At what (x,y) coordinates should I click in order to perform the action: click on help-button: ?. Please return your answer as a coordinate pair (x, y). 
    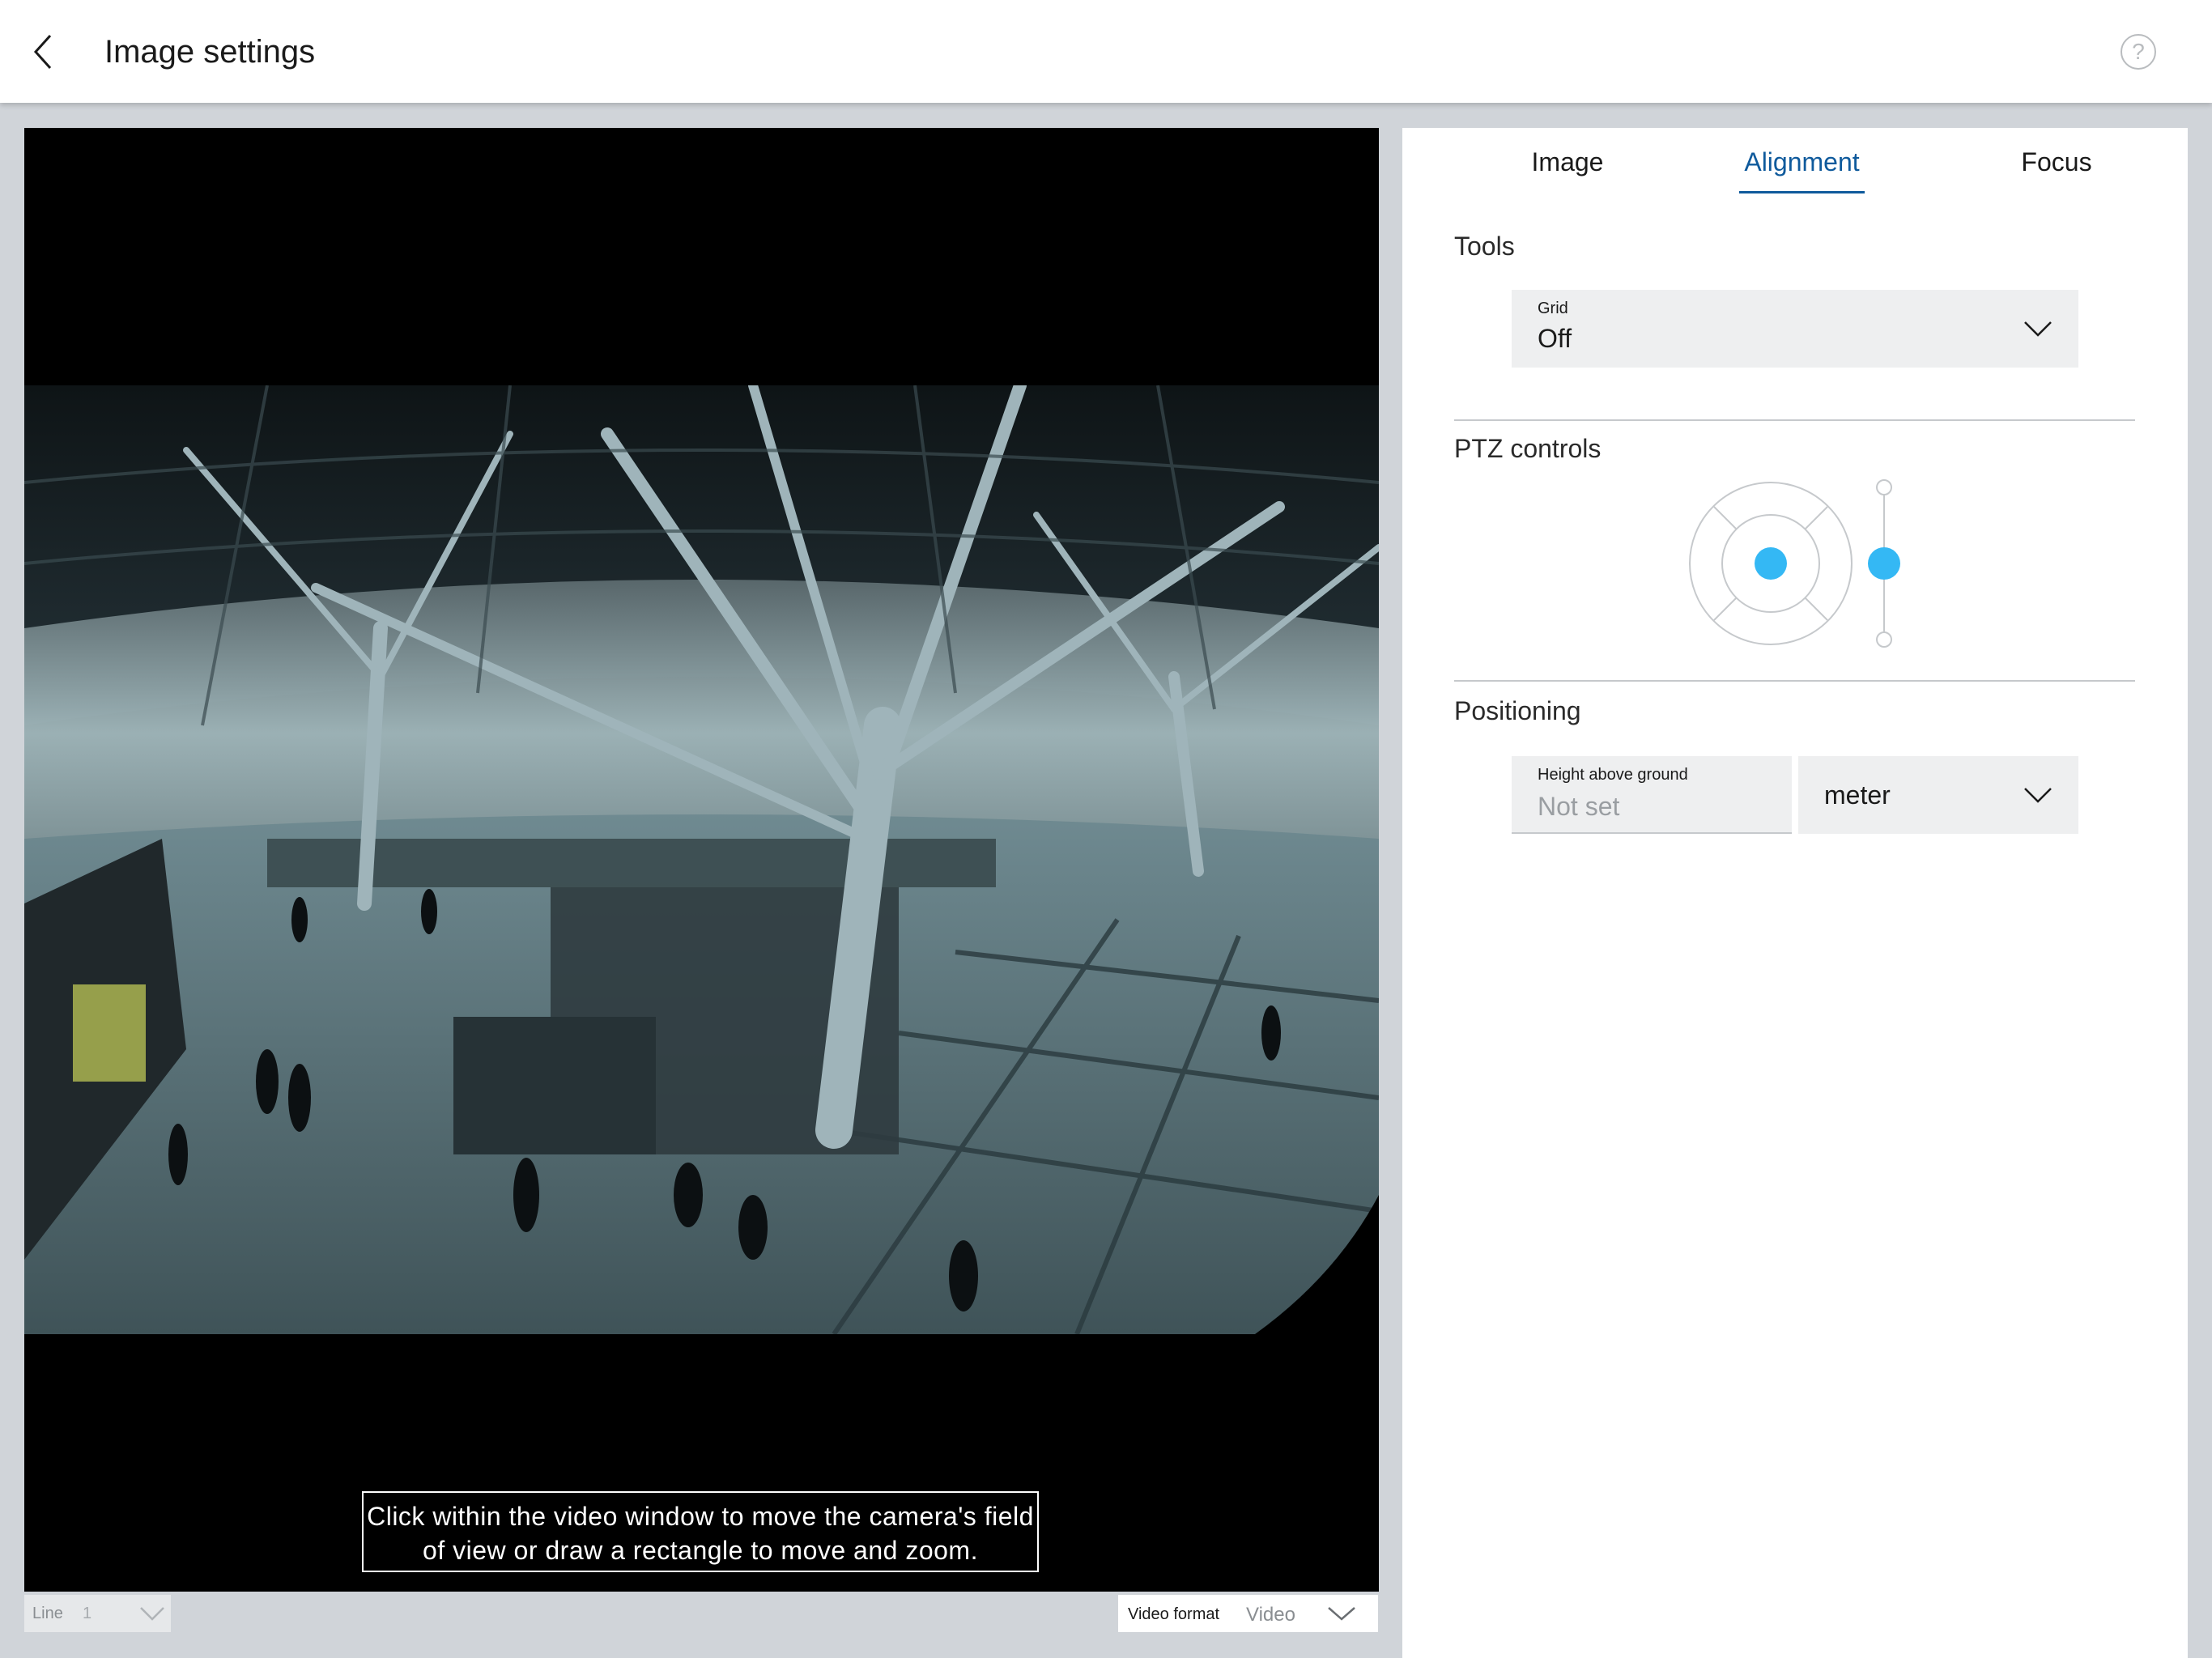
    Looking at the image, I should click on (2138, 52).